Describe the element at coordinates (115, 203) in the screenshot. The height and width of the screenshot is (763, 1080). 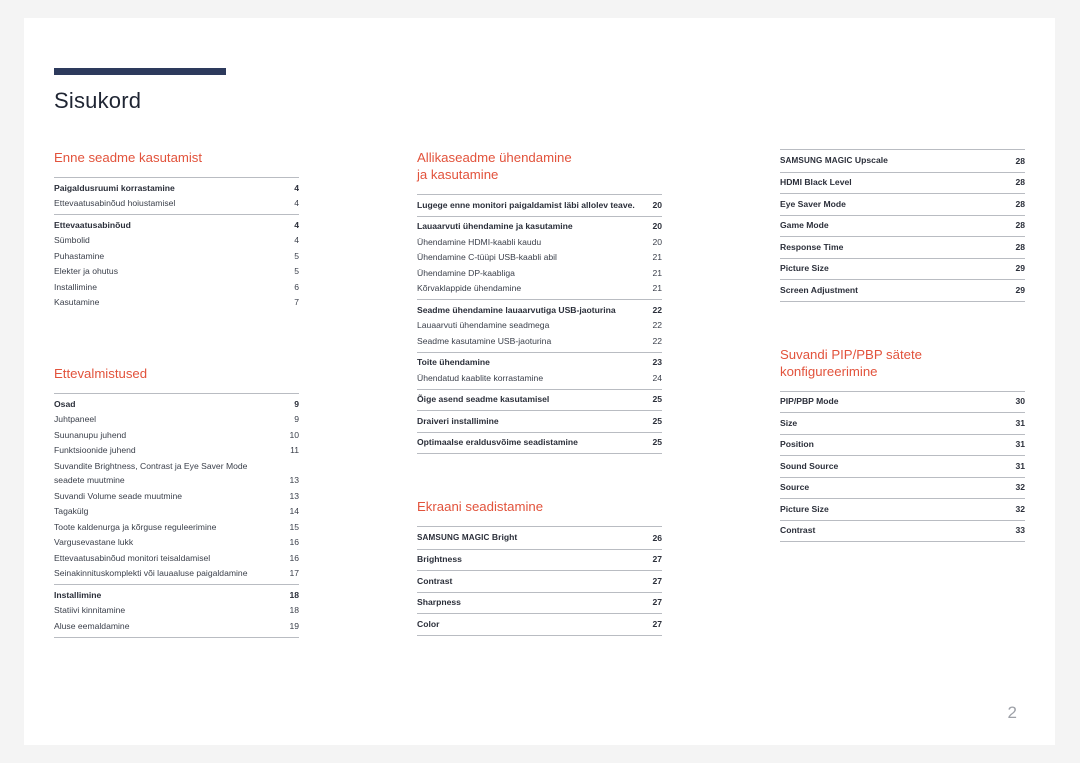
I see `toc-entry-label: Ettevaatusabinõud hoiustamisel` at that location.